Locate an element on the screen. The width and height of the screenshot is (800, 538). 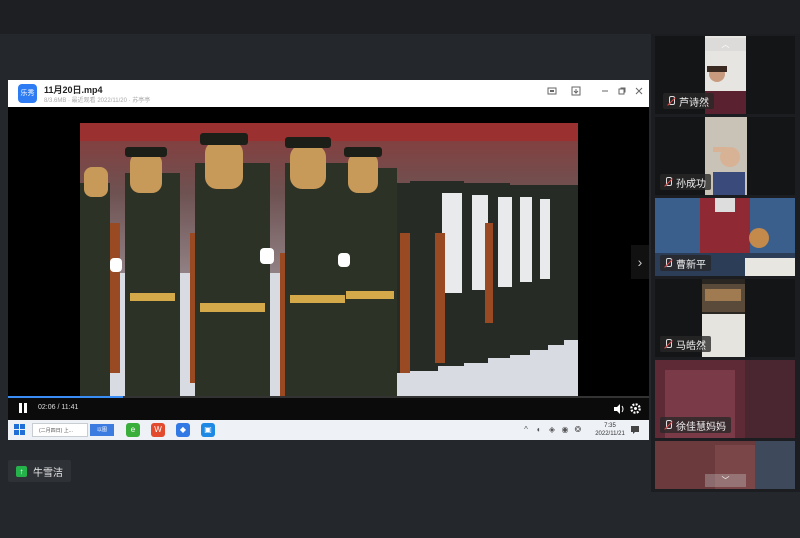
download-icon is located at coordinates (576, 93).